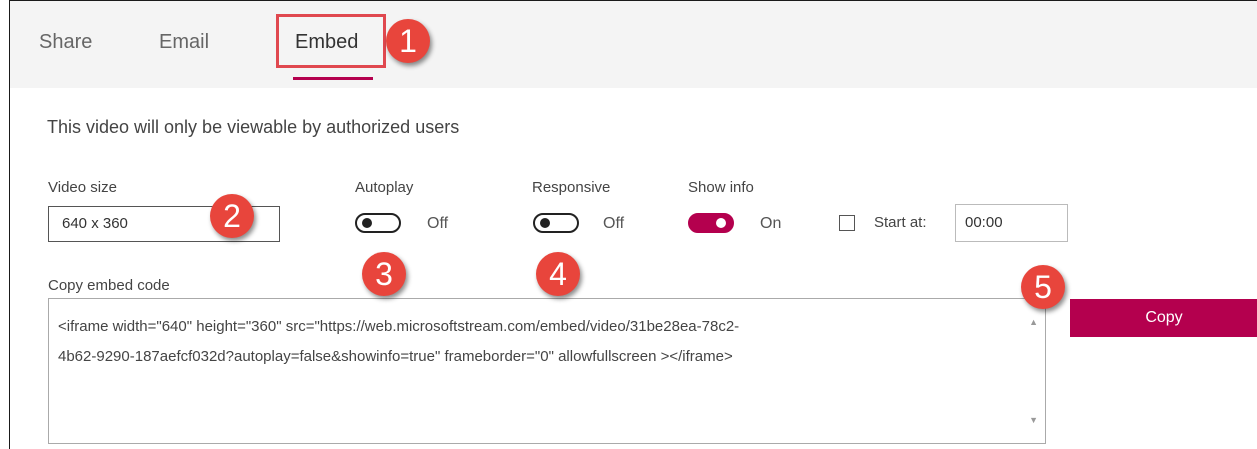 The image size is (1257, 449). What do you see at coordinates (109, 285) in the screenshot?
I see `embed-code-label: Copy embed code` at bounding box center [109, 285].